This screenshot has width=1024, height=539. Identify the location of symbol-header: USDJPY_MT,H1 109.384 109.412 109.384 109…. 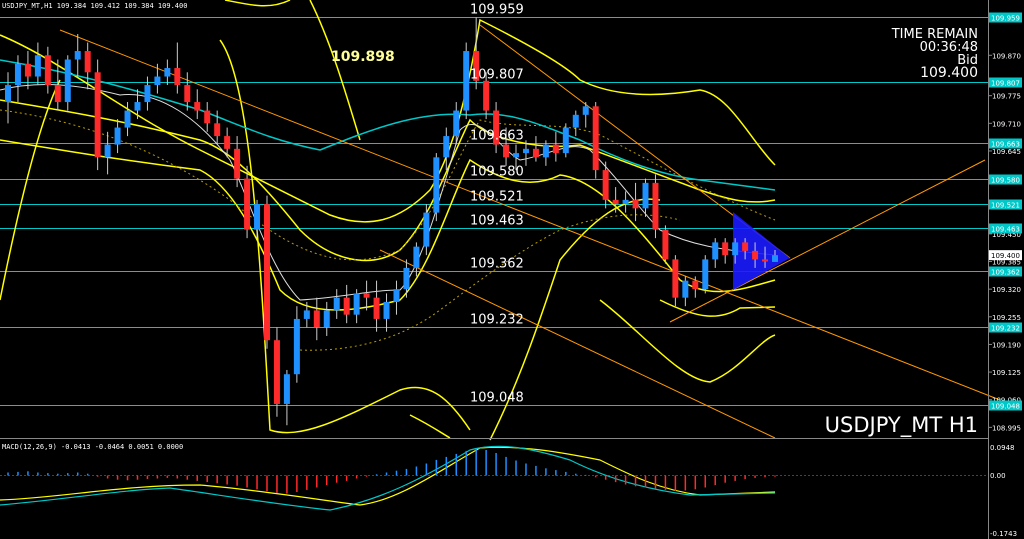
(94, 6).